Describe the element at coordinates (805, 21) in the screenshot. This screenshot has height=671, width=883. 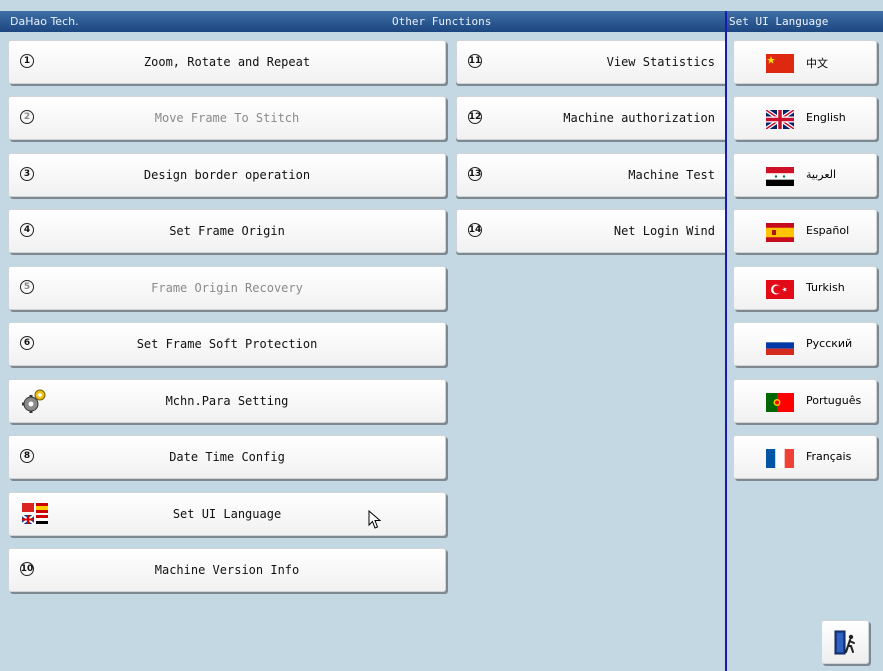
I see `language-panel-title: Set UI Language` at that location.